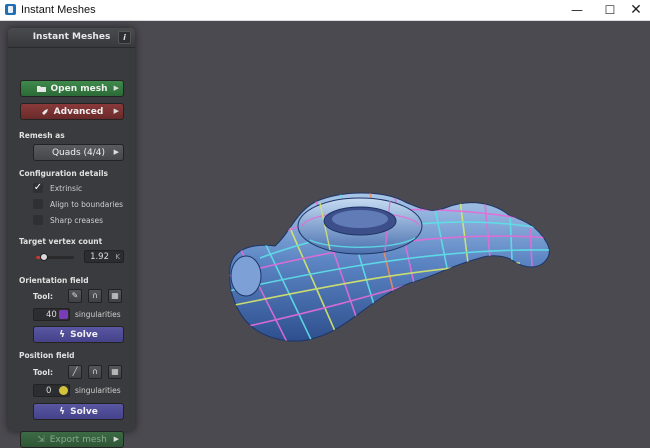  I want to click on target-vertex-unit: K, so click(117, 257).